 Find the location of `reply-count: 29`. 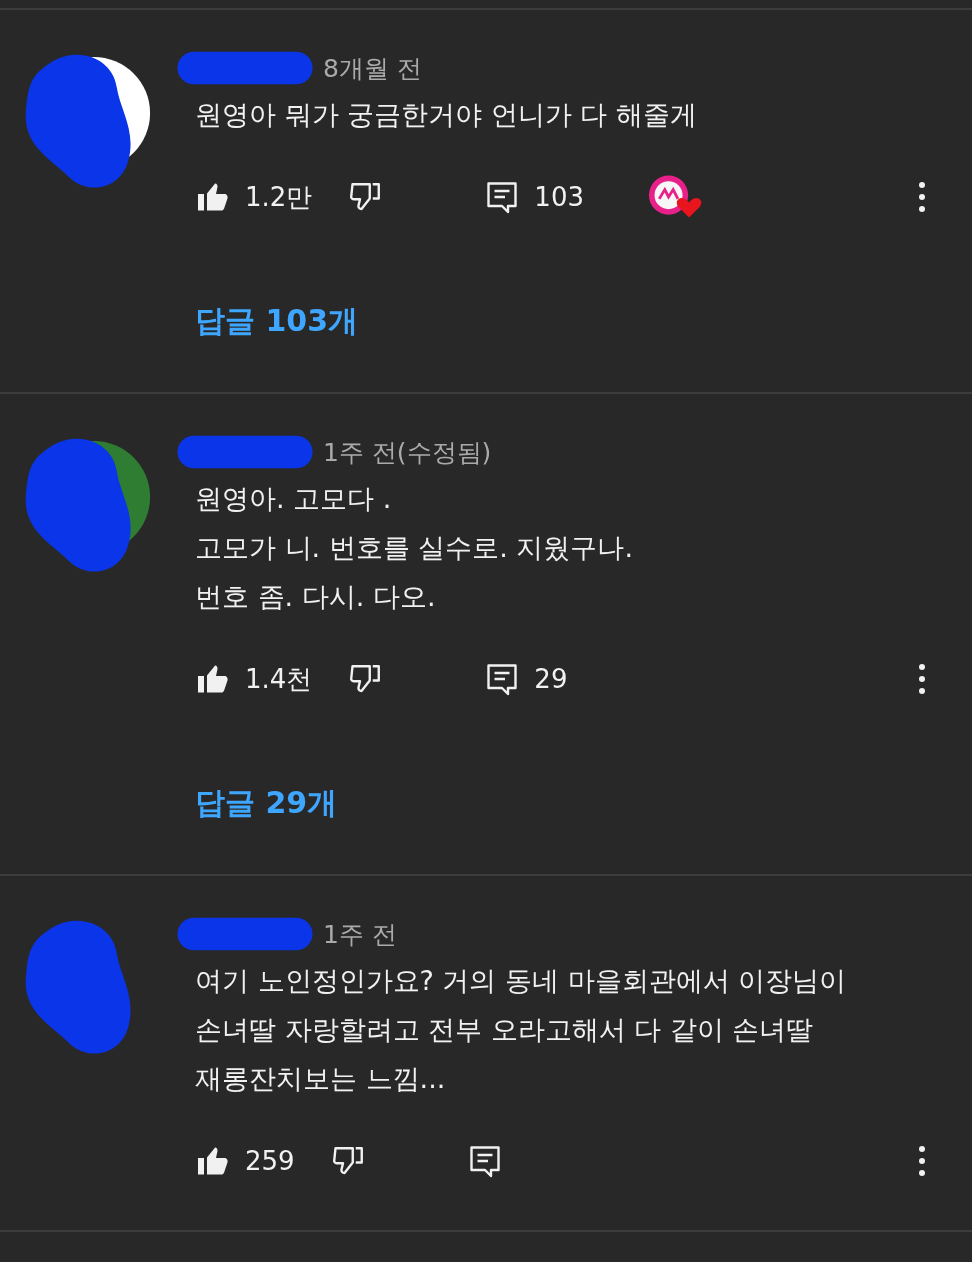

reply-count: 29 is located at coordinates (551, 679).